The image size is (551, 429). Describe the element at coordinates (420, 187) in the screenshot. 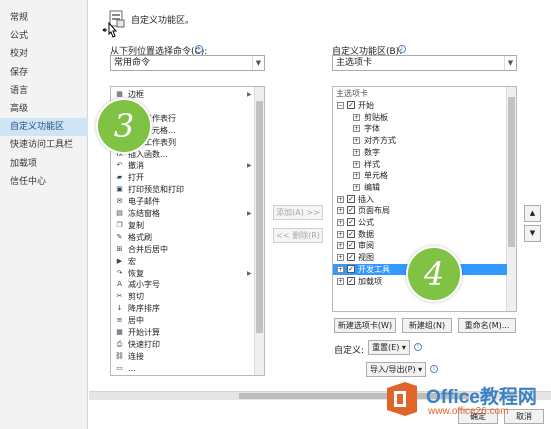

I see `ribbon-tree-item: + 编辑` at that location.